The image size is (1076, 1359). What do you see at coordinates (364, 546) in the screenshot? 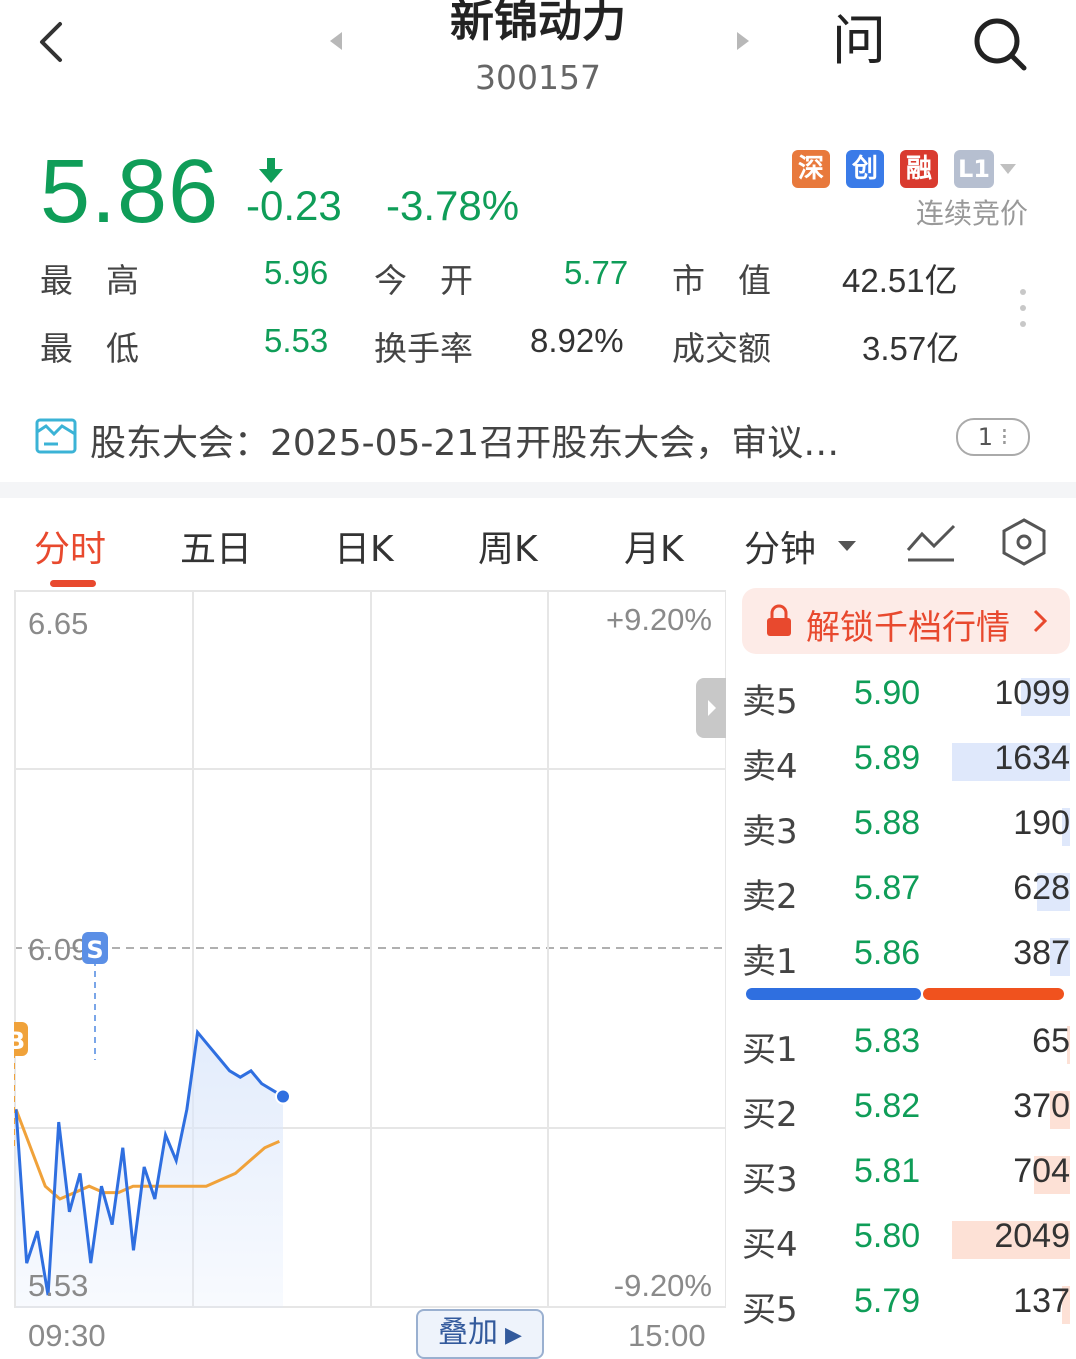
I see `tab-daily-k: 日K` at bounding box center [364, 546].